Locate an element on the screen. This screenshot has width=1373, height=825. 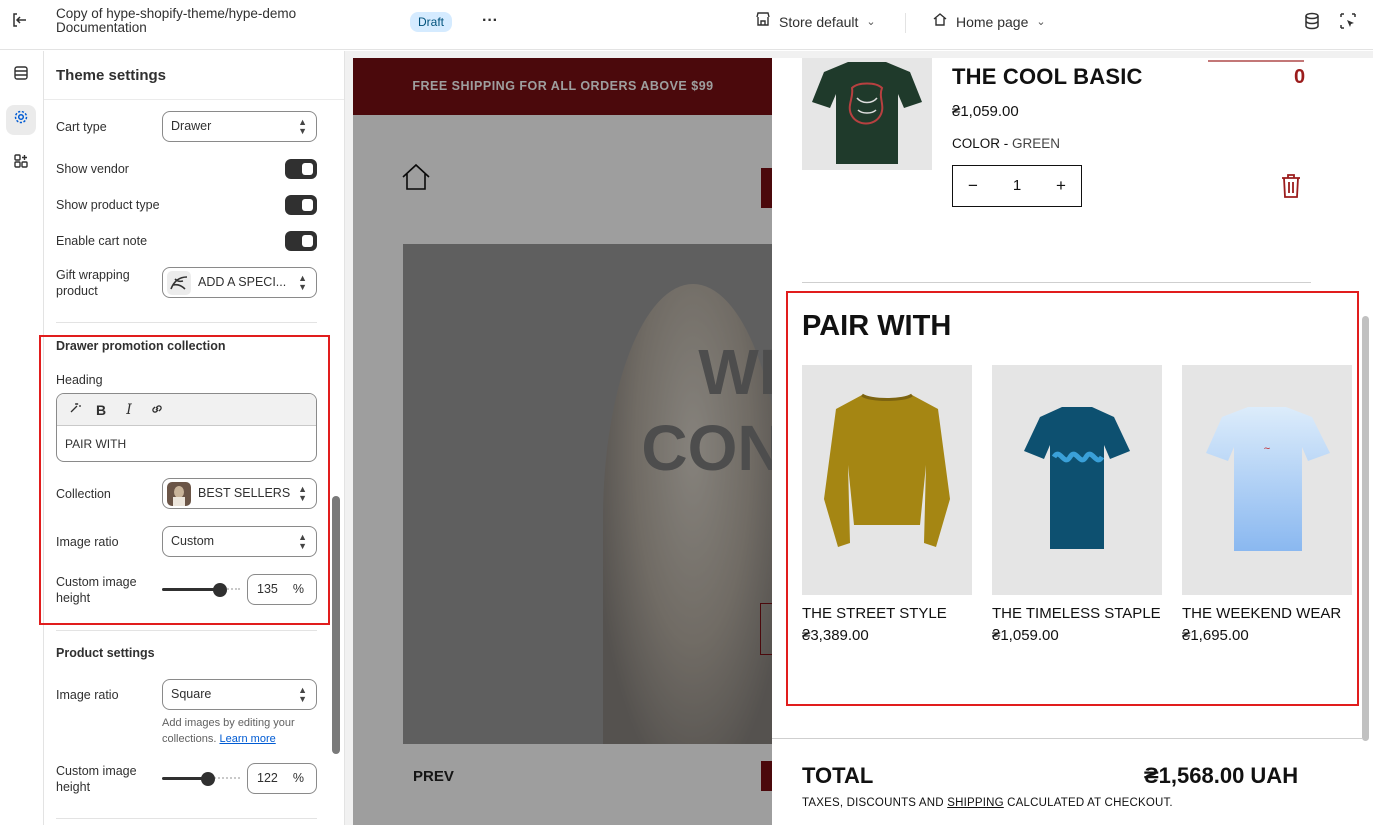
product-thumbnail is located at coordinates (179, 283).